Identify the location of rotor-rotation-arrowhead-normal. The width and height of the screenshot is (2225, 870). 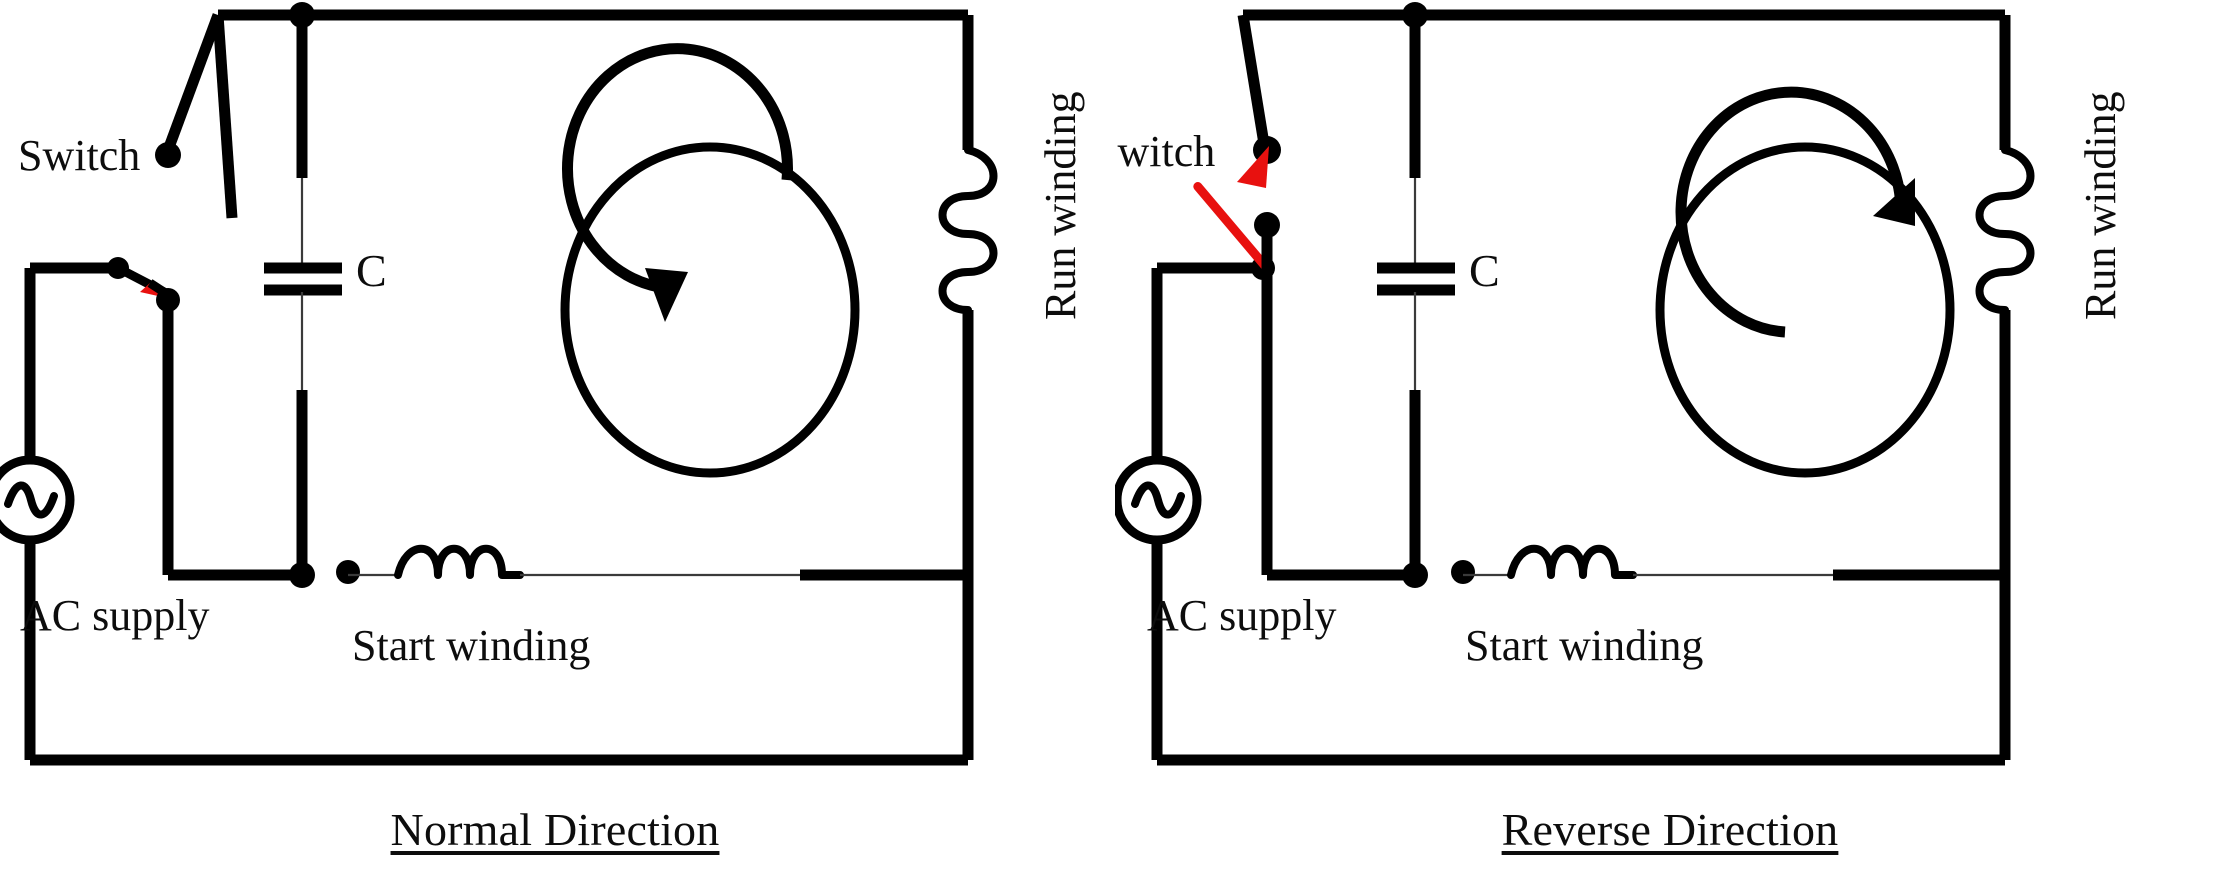
(666, 295).